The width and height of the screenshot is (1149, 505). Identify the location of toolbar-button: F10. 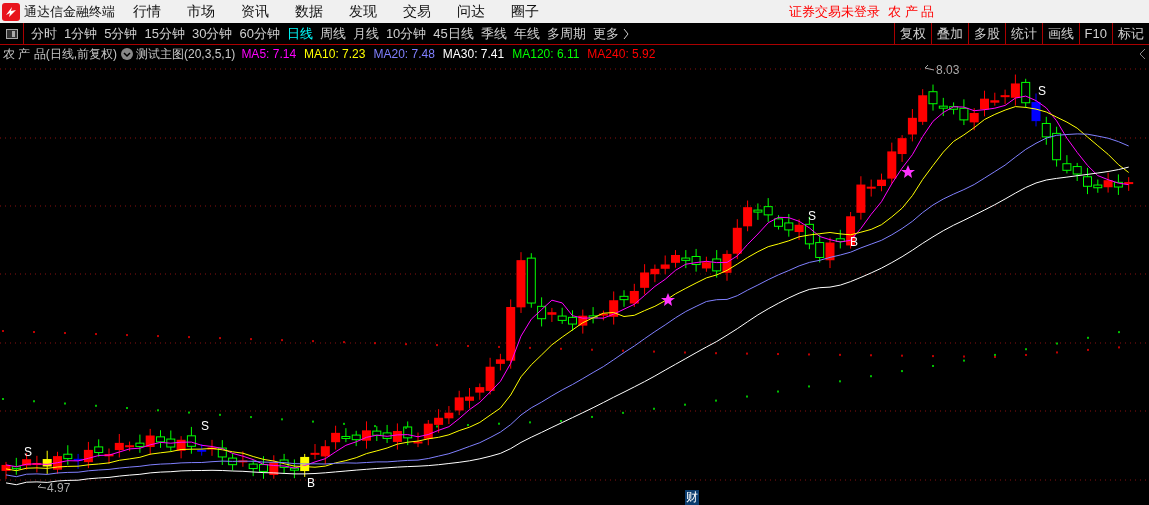
(1095, 33).